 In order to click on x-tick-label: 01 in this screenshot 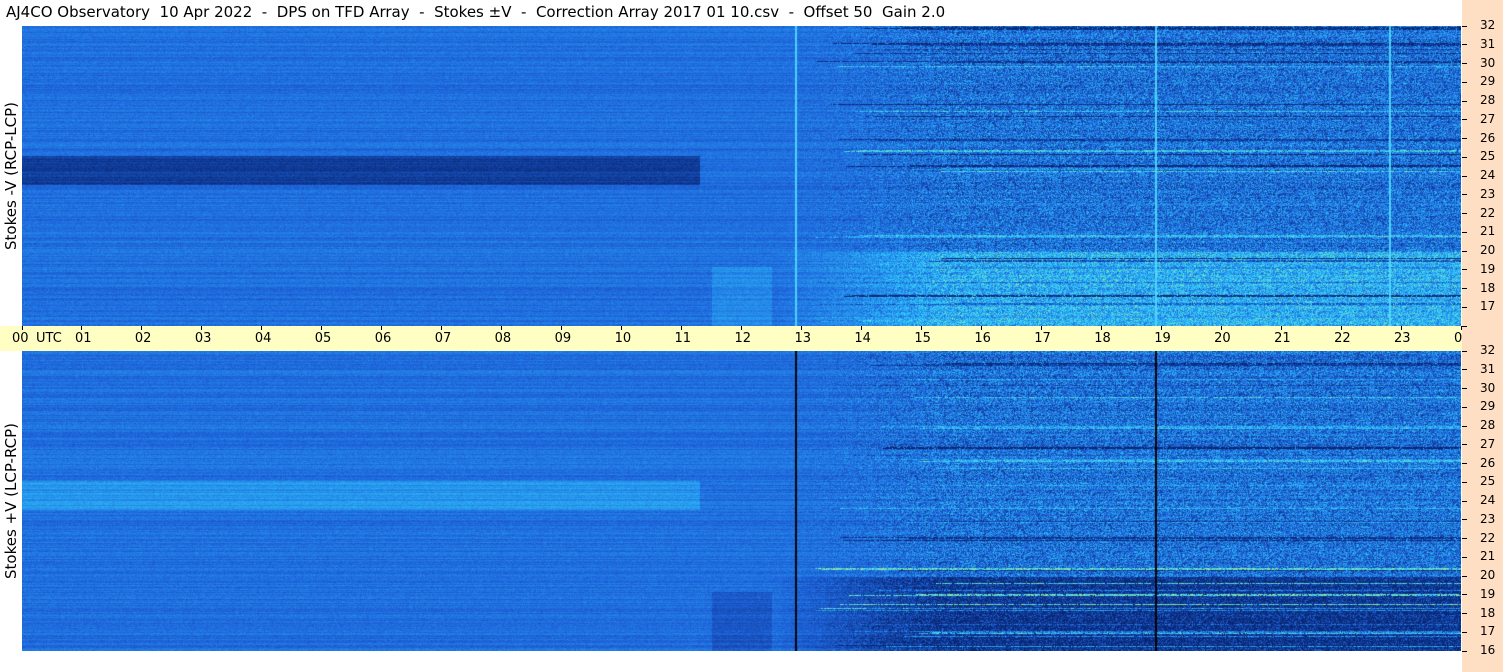, I will do `click(83, 338)`.